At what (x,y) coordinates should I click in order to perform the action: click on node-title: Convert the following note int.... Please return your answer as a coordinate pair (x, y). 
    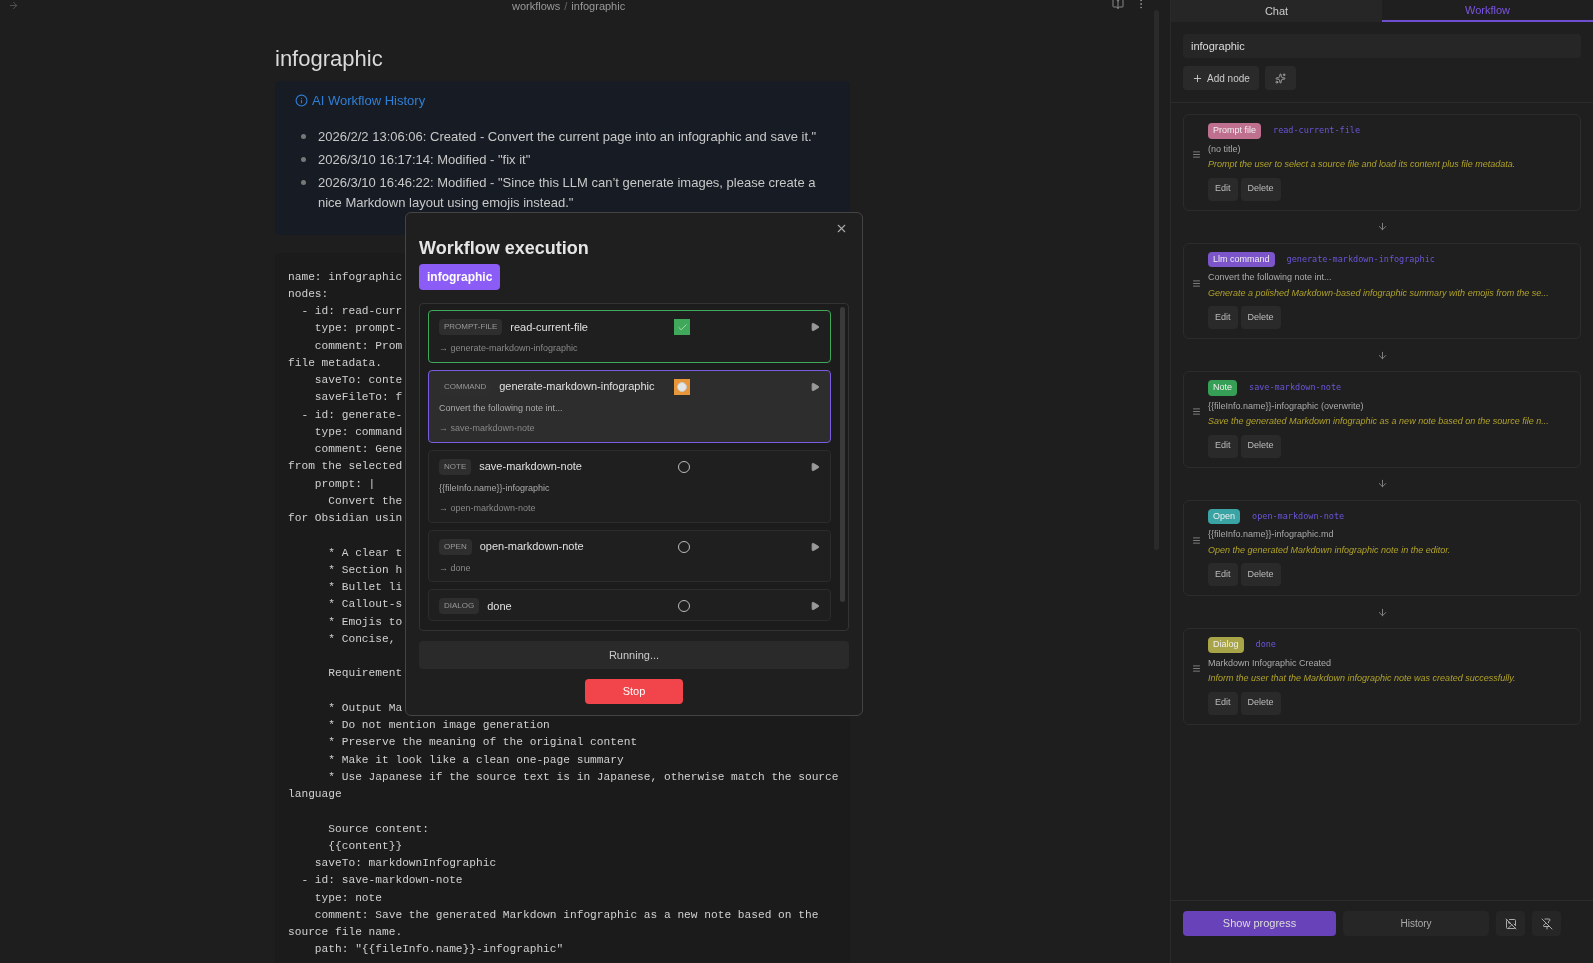
    Looking at the image, I should click on (1270, 277).